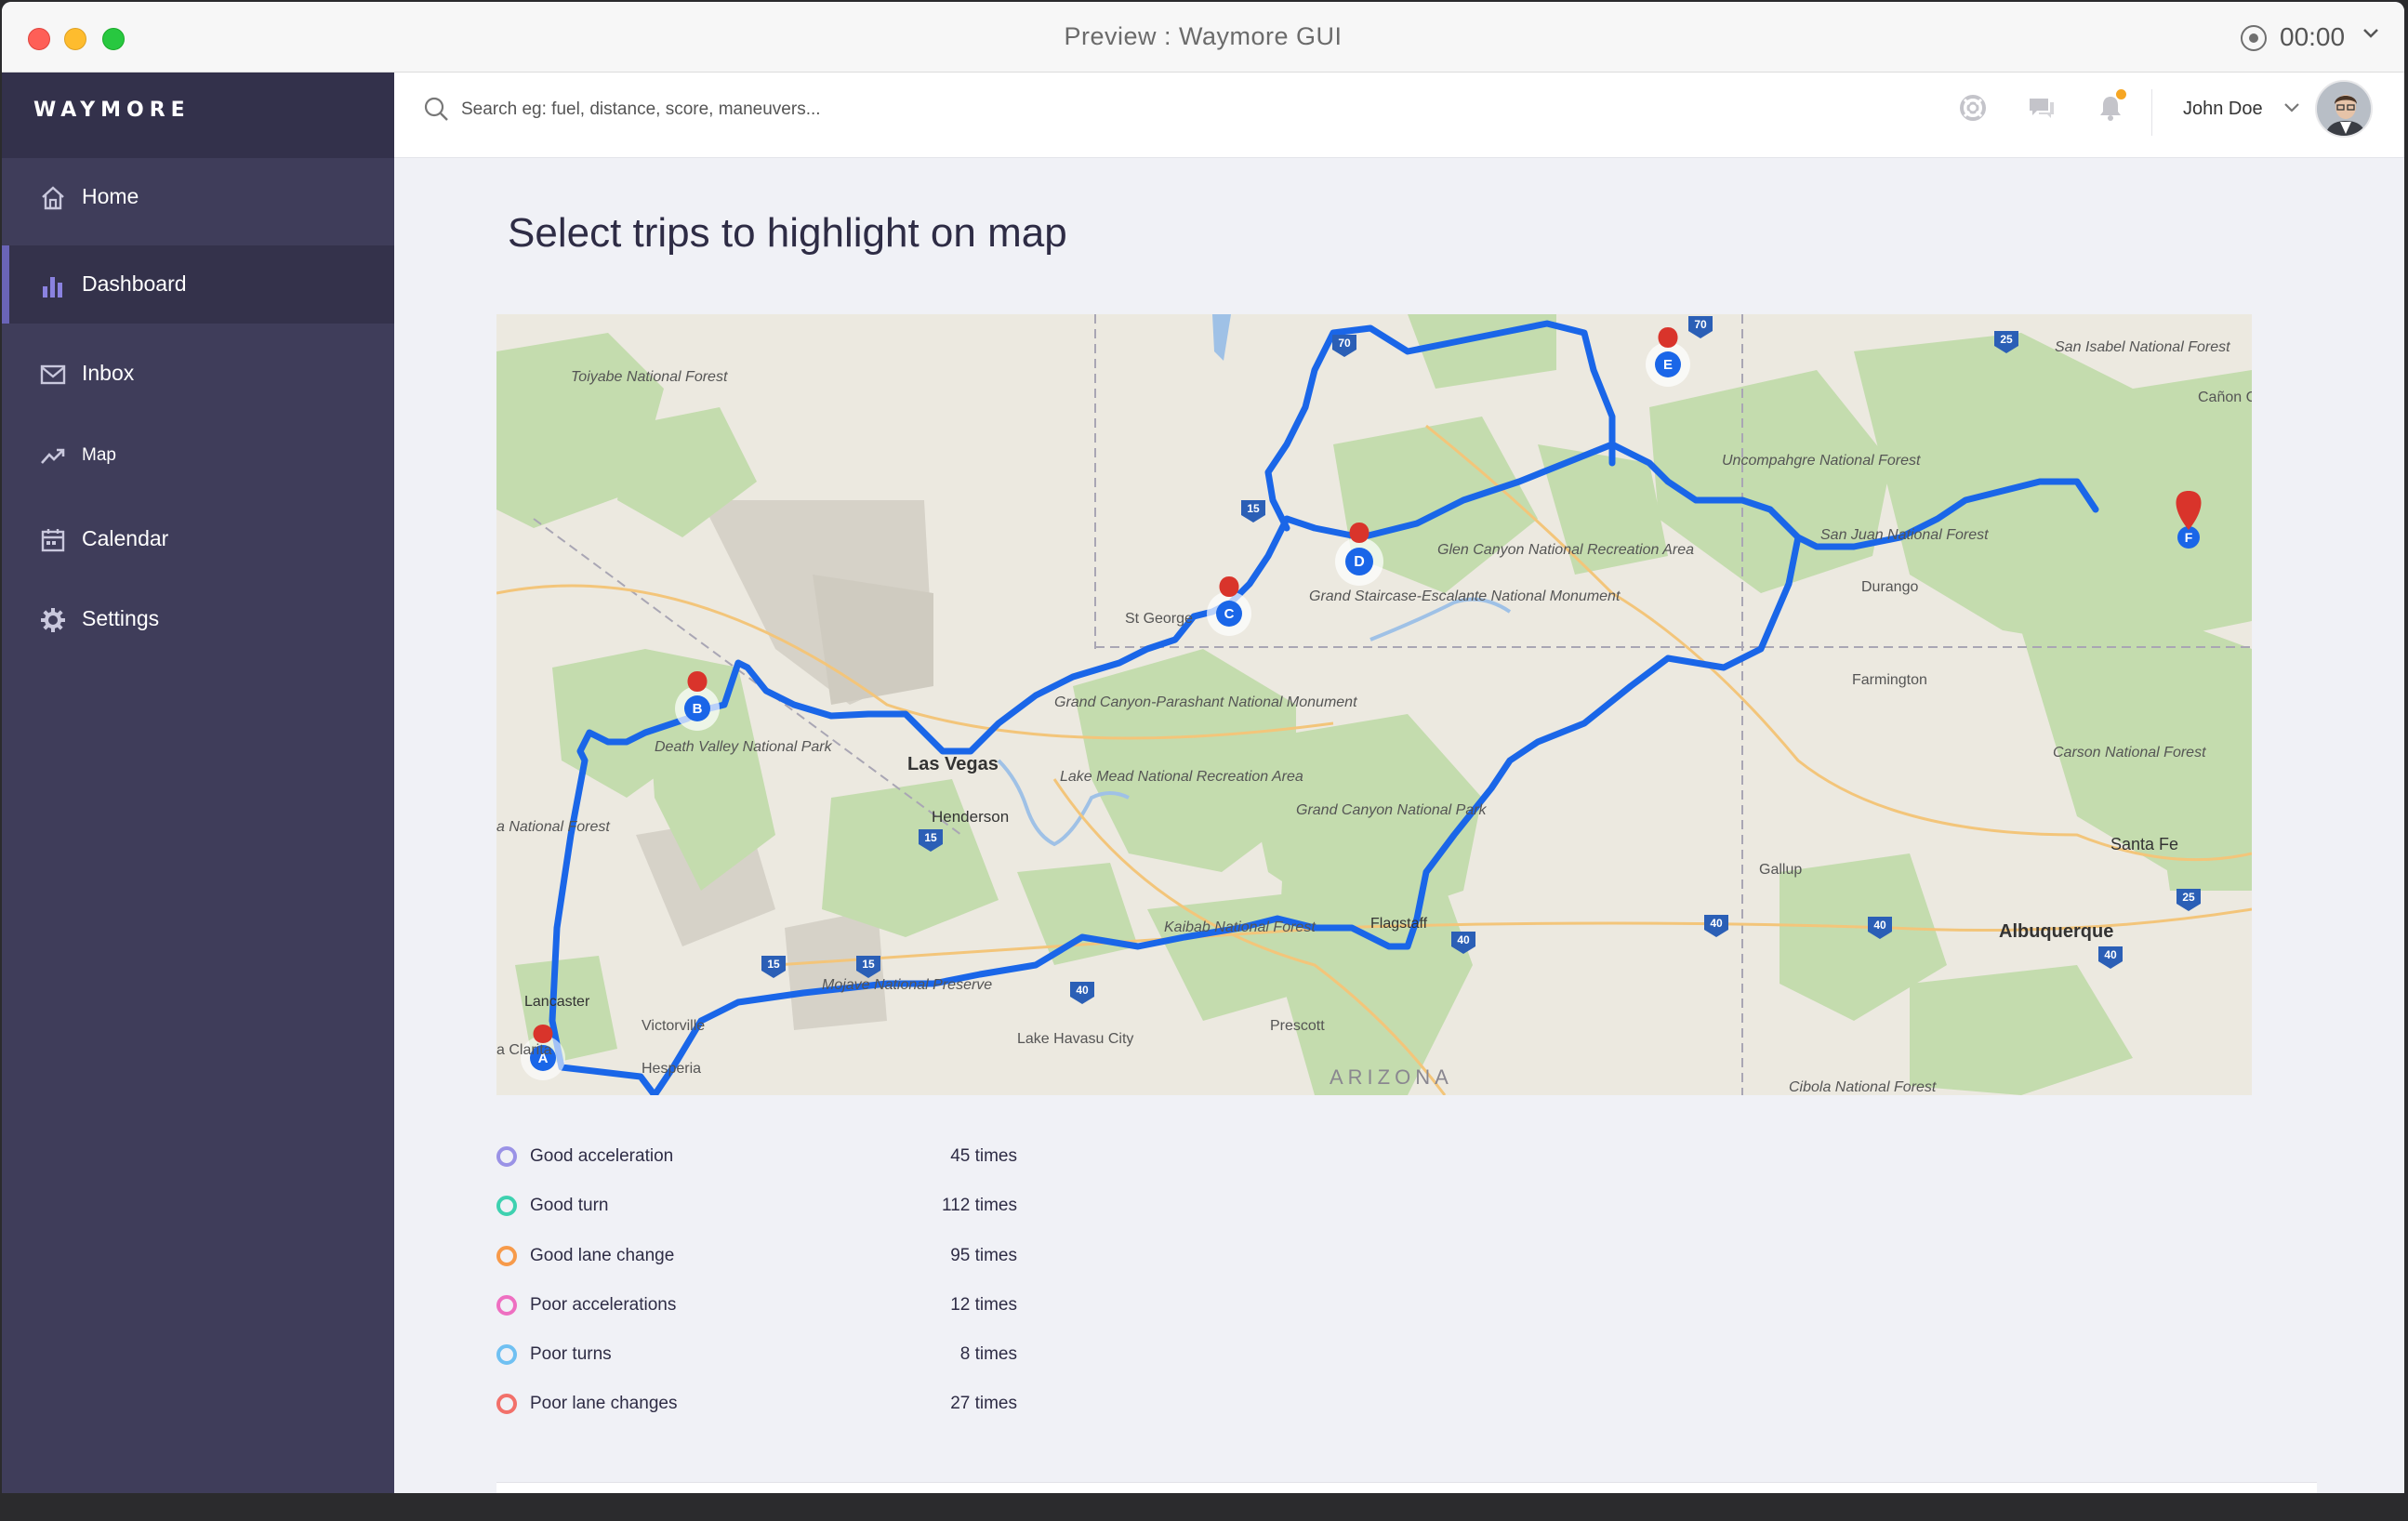 The height and width of the screenshot is (1521, 2408). I want to click on mail-icon, so click(53, 375).